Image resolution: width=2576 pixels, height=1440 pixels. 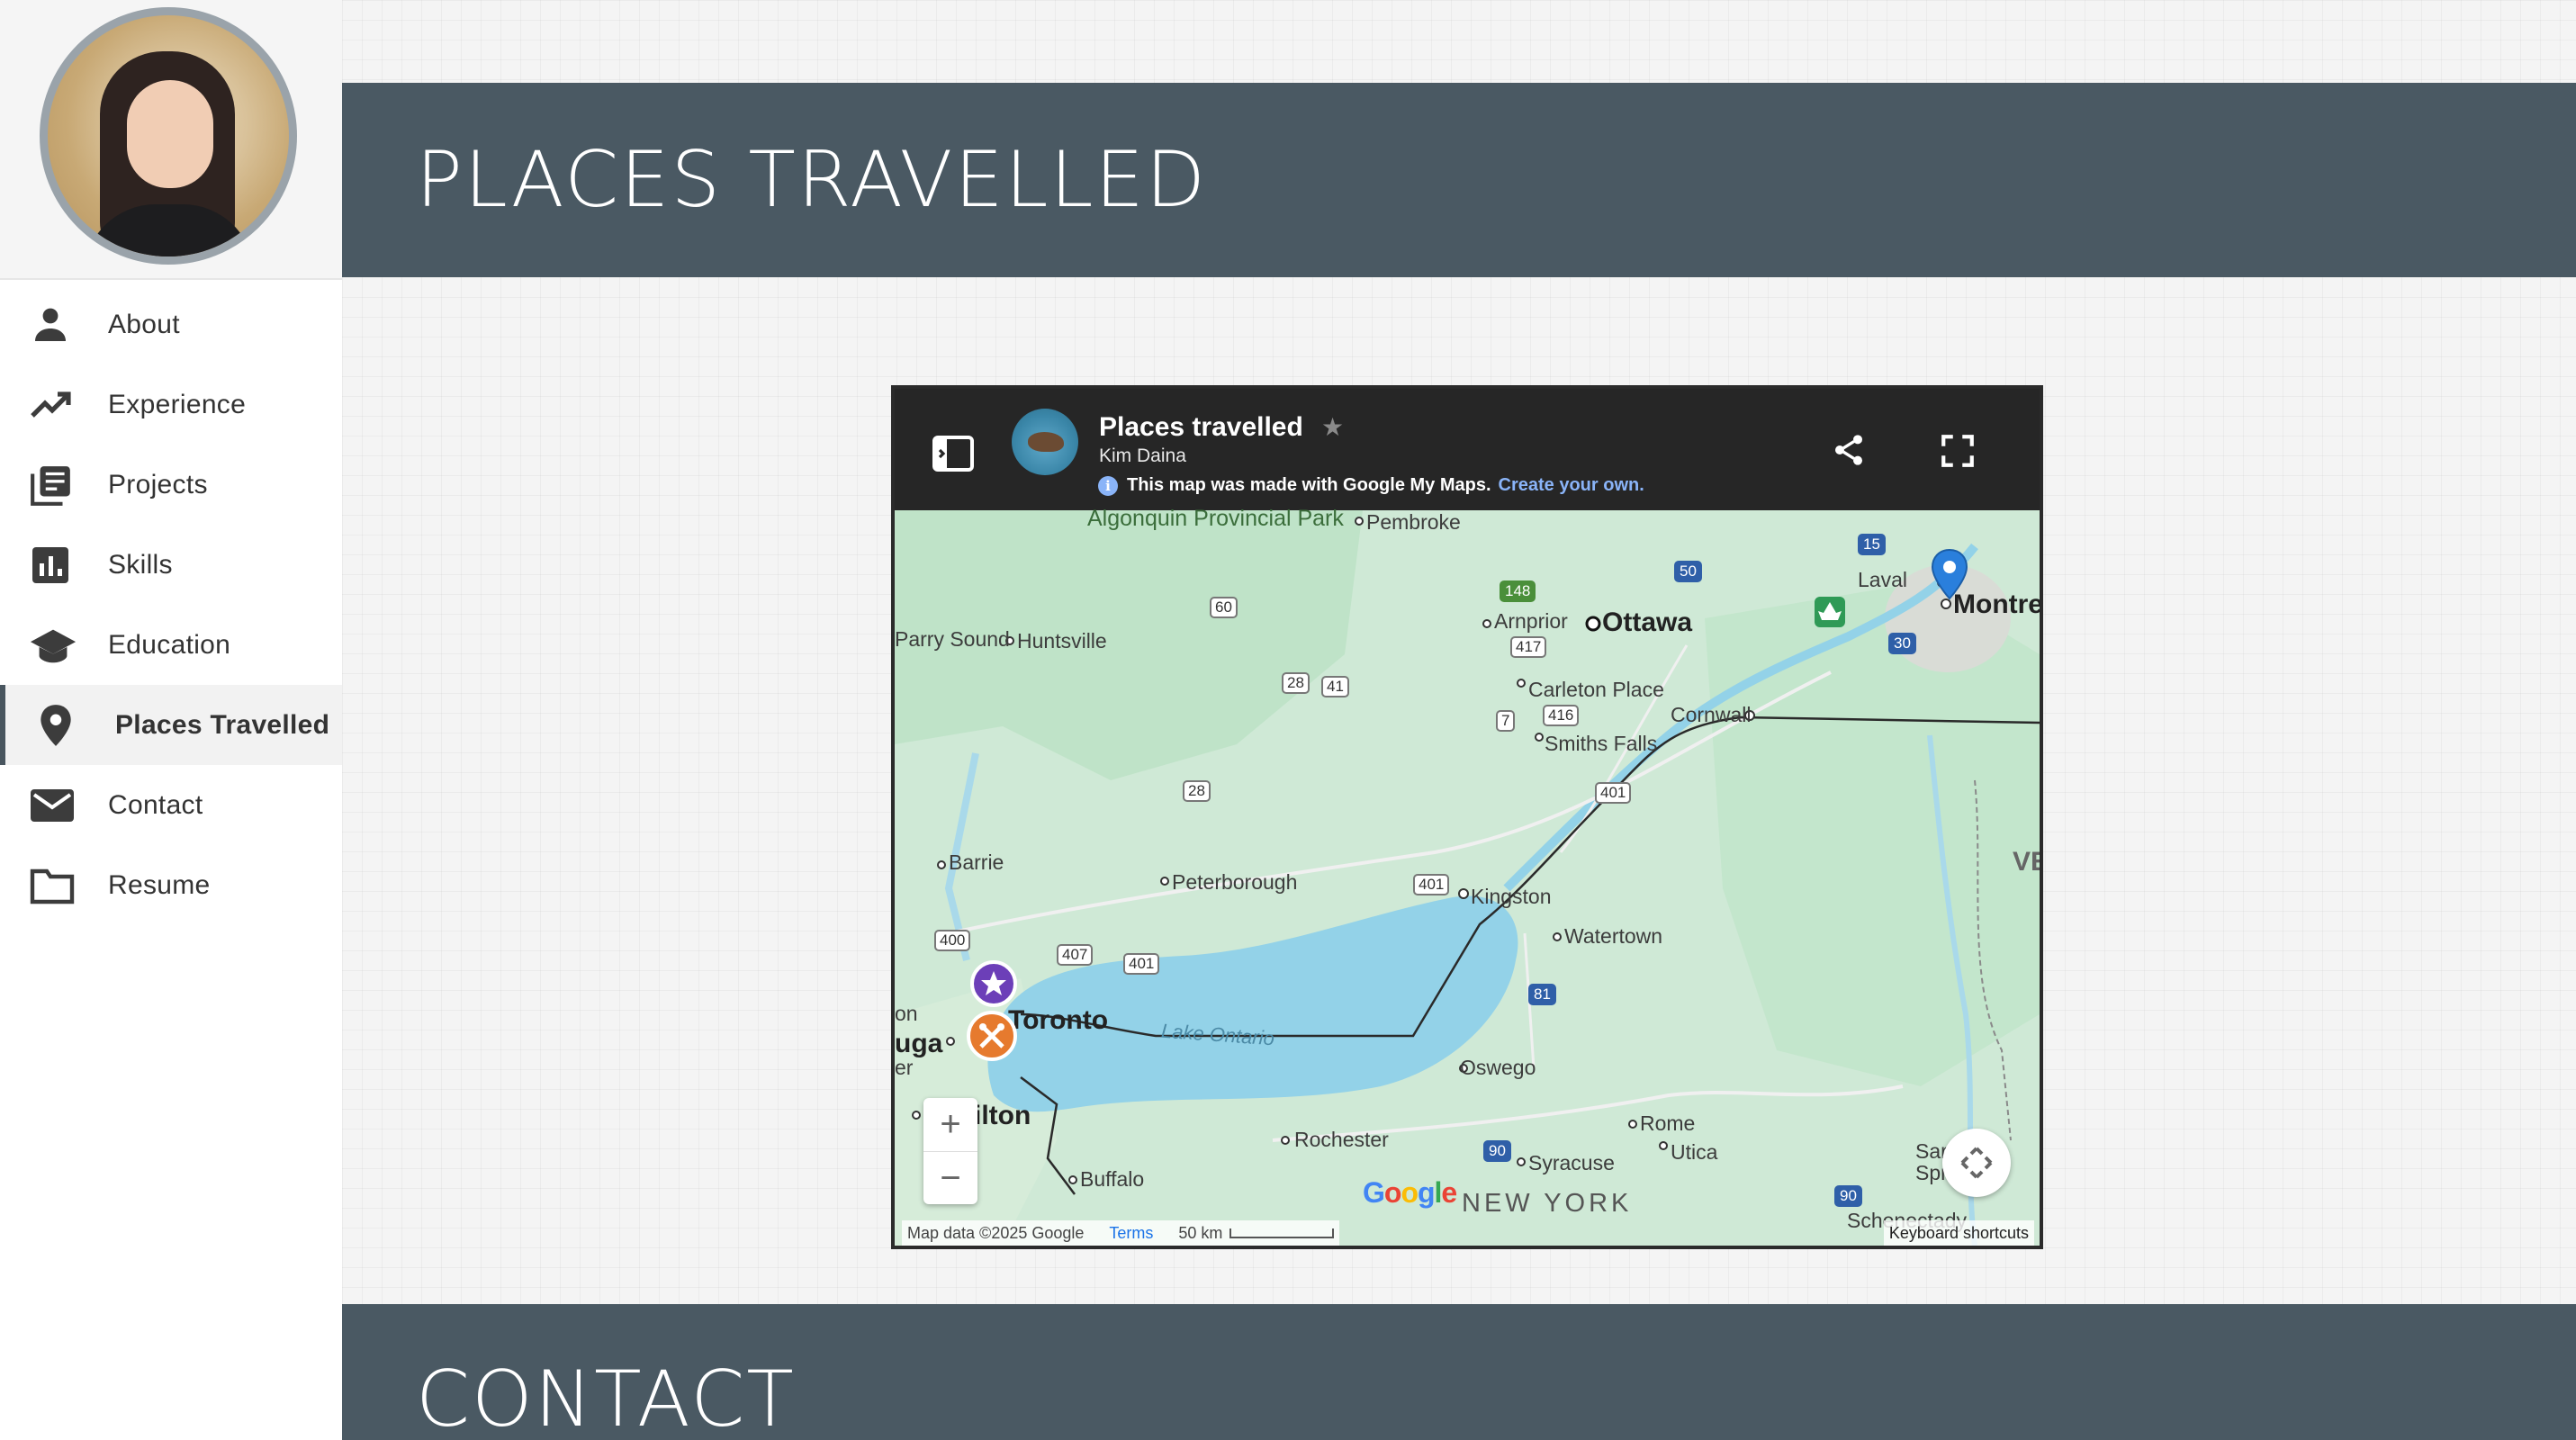 I want to click on map-data-credit: Map data ©2025 Google, so click(x=996, y=1233).